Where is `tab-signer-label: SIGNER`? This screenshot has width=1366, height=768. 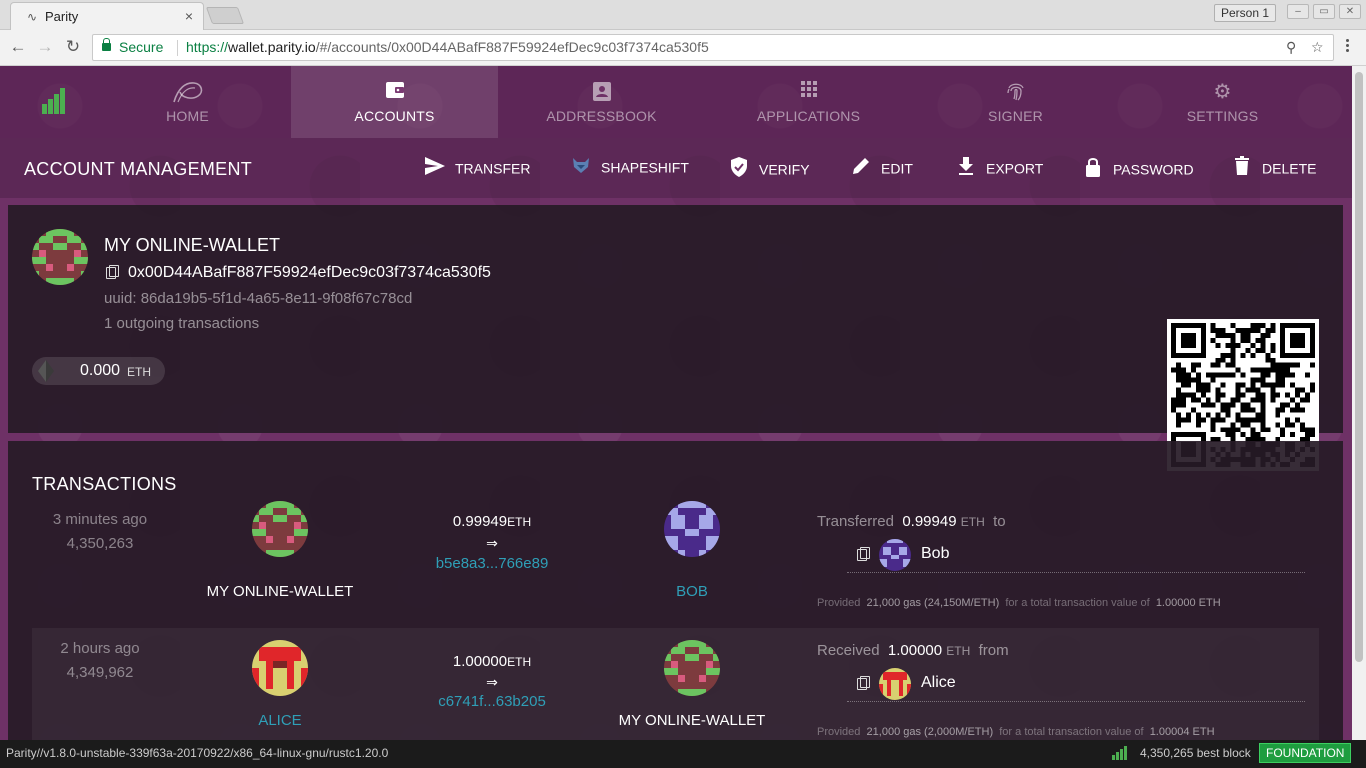 tab-signer-label: SIGNER is located at coordinates (1015, 116).